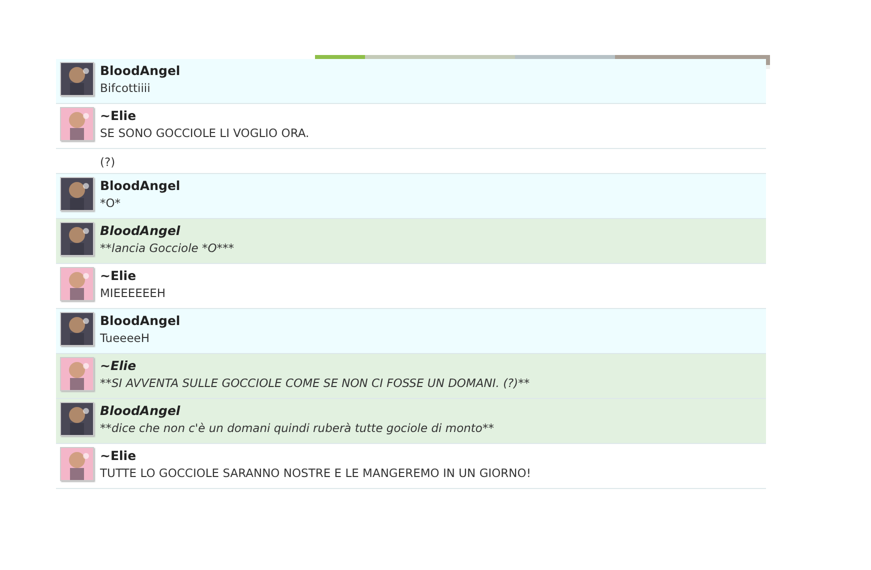 The height and width of the screenshot is (570, 871). Describe the element at coordinates (108, 162) in the screenshot. I see `chat-message: (?)` at that location.